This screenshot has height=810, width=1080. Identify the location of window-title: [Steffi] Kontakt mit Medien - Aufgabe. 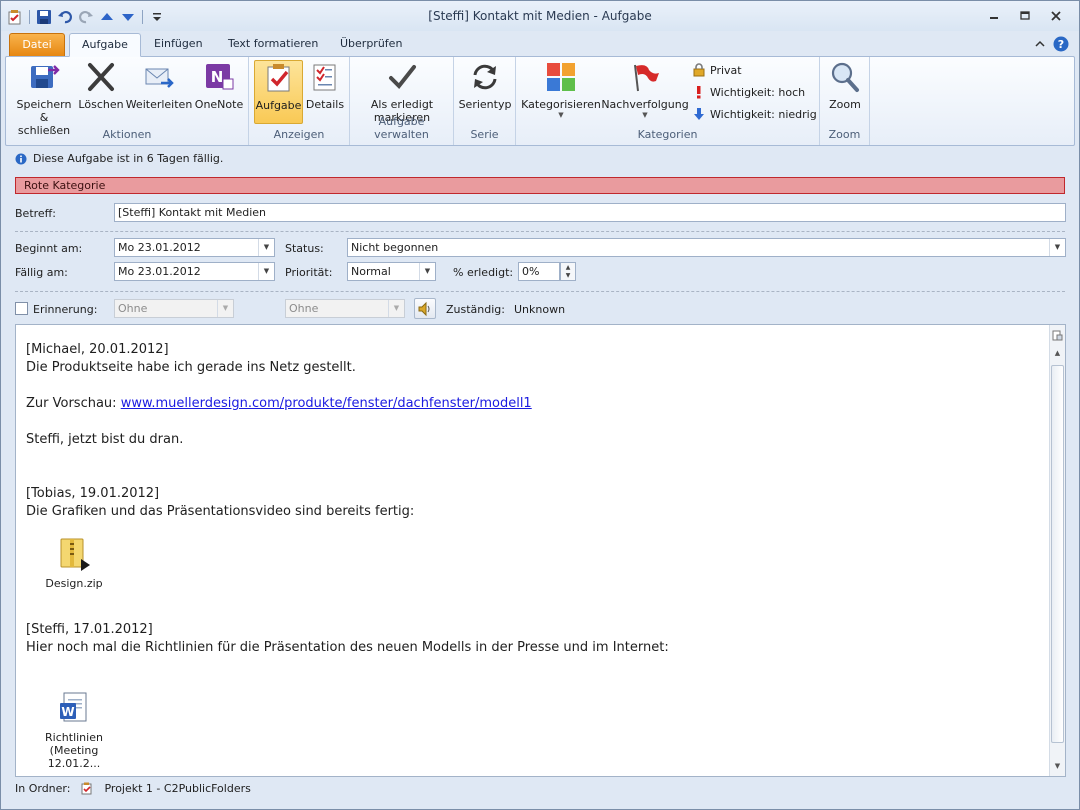
(540, 16).